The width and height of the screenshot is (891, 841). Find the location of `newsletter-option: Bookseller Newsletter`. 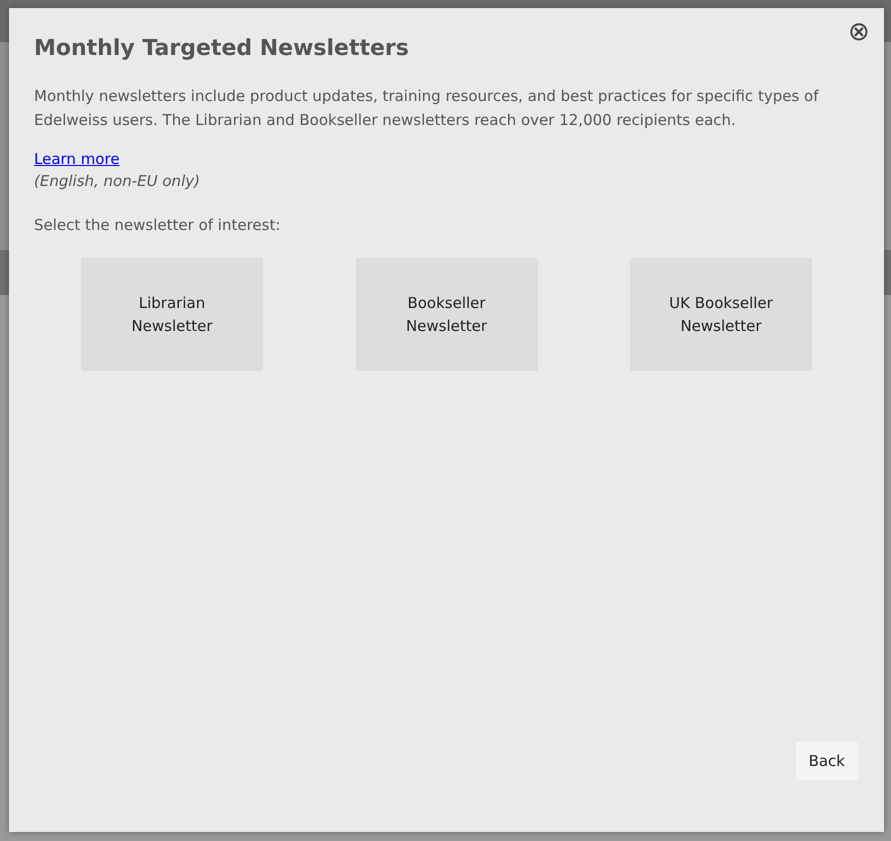

newsletter-option: Bookseller Newsletter is located at coordinates (447, 314).